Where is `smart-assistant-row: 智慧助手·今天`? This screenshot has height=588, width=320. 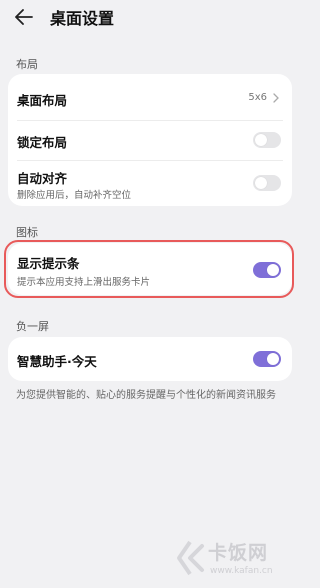 smart-assistant-row: 智慧助手·今天 is located at coordinates (150, 359).